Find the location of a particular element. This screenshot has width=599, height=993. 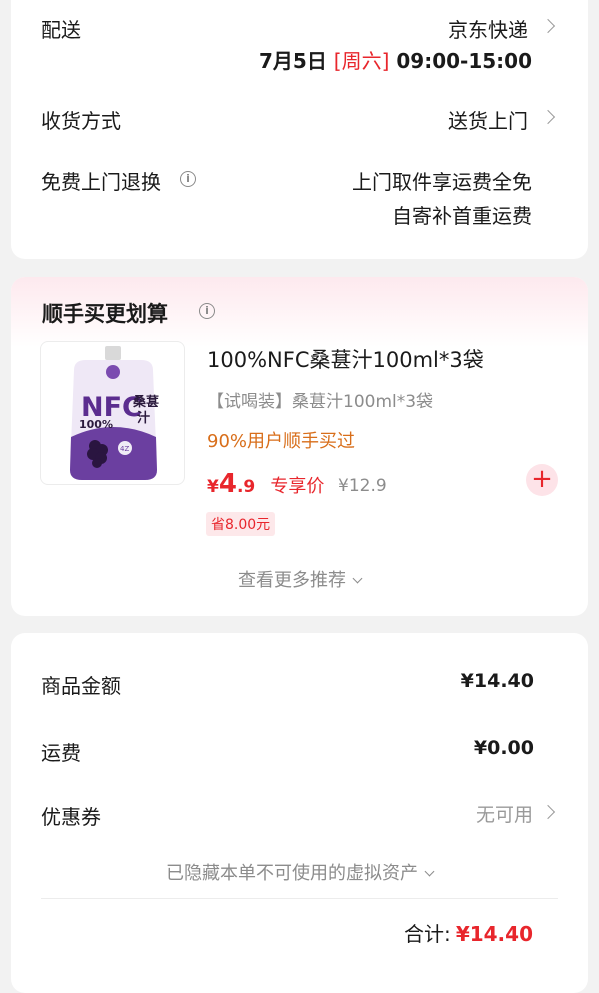

delivery-weekday: [周六] is located at coordinates (361, 61).